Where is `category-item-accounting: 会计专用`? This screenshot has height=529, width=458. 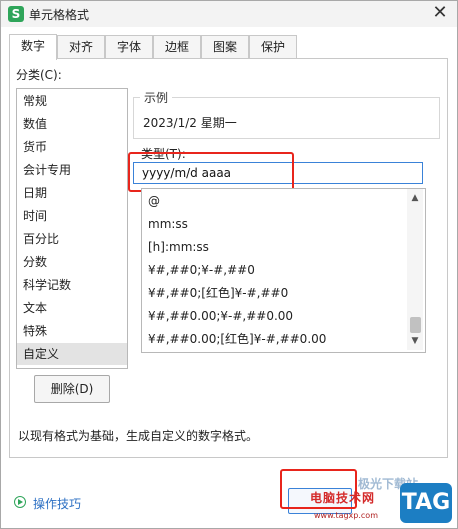 category-item-accounting: 会计专用 is located at coordinates (72, 170).